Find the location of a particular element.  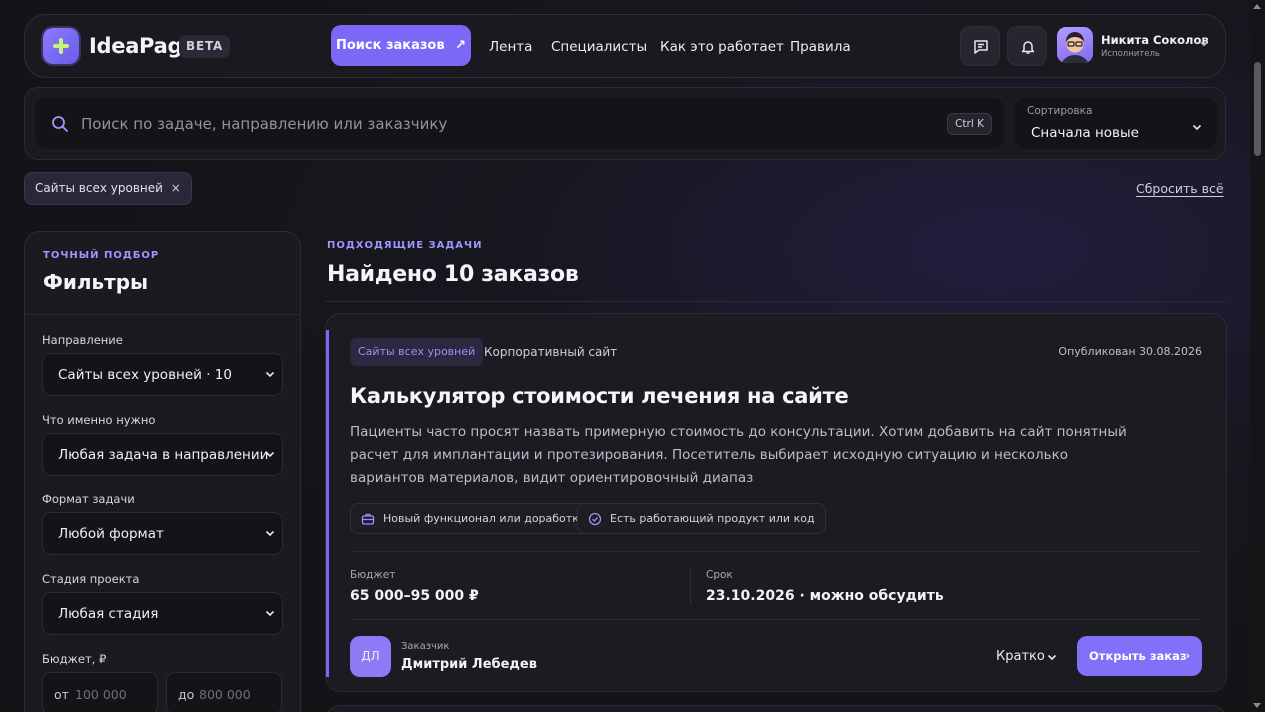

nav-find-orders-button: Поиск заказов ↗ is located at coordinates (401, 45).